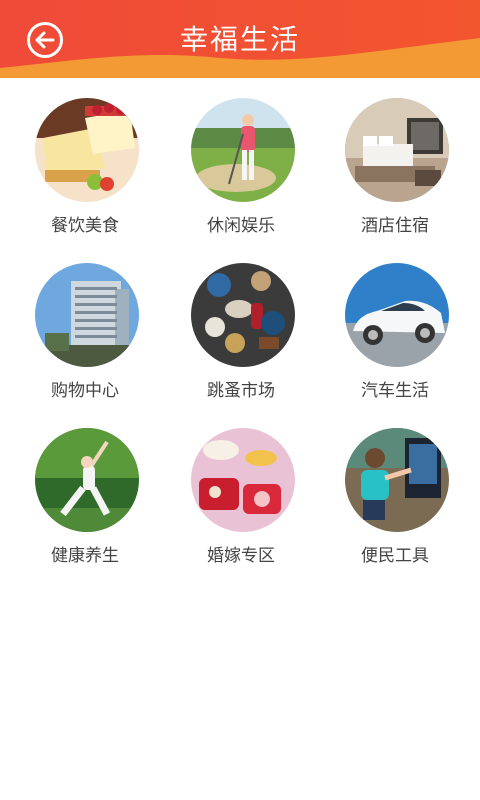  What do you see at coordinates (243, 315) in the screenshot?
I see `antiques-market-photo` at bounding box center [243, 315].